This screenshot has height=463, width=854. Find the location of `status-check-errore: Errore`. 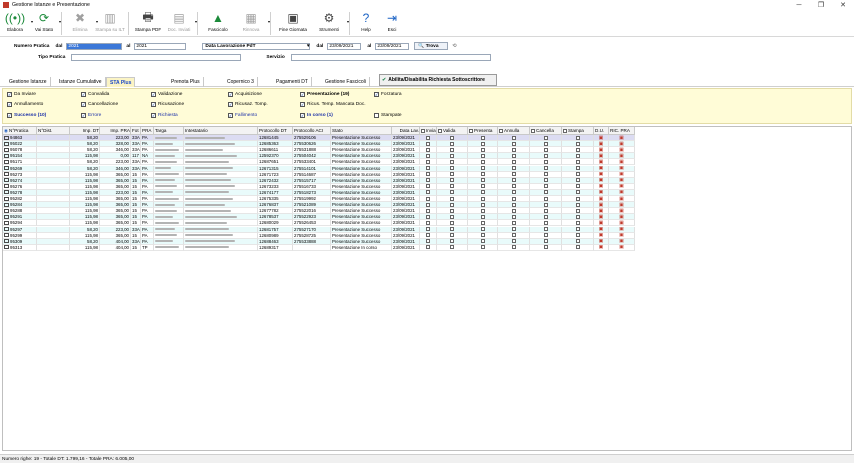

status-check-errore: Errore is located at coordinates (91, 115).